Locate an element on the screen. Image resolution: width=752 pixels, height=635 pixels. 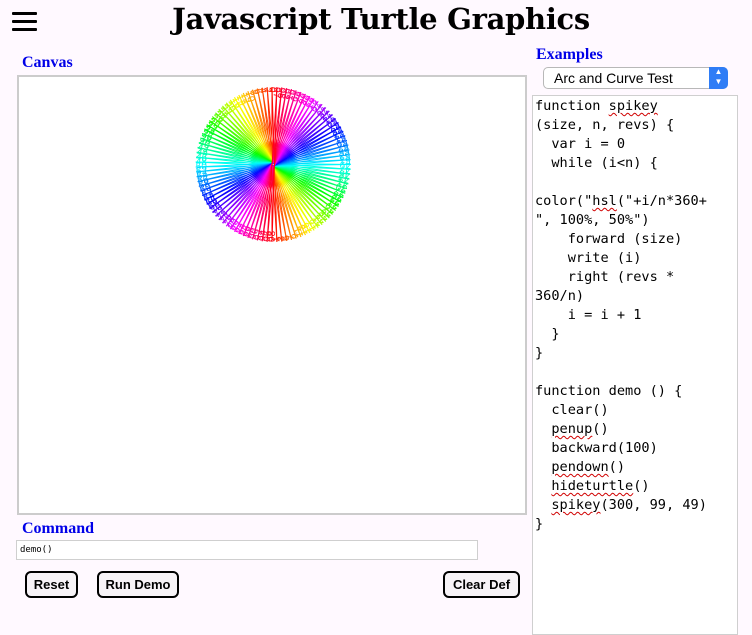
code-line: backward(100) is located at coordinates (596, 448).